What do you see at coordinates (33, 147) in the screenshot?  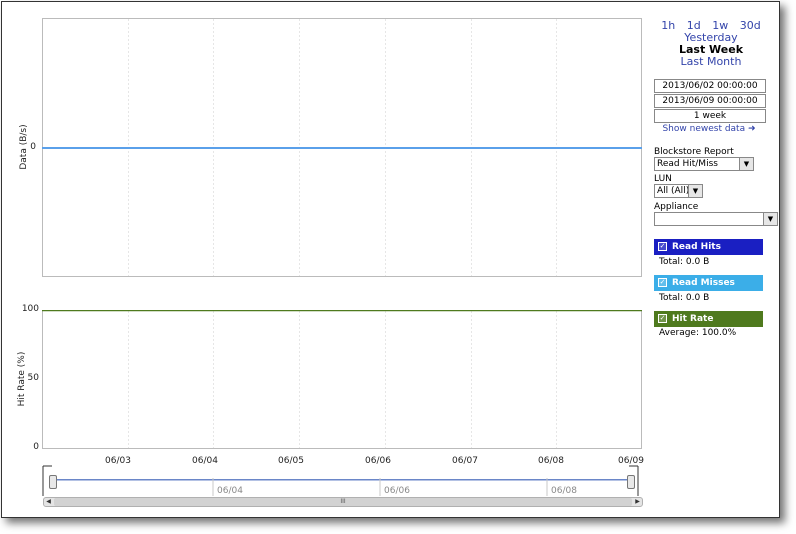 I see `top-chart-ytick-0: 0` at bounding box center [33, 147].